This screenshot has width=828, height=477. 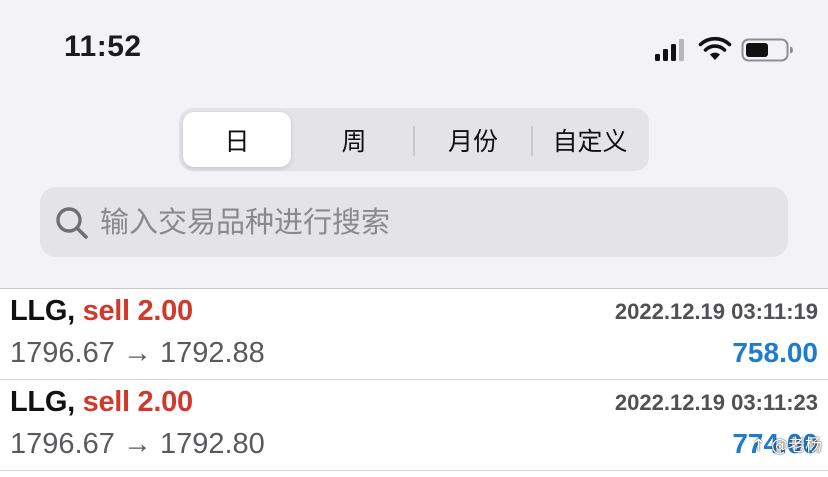 I want to click on search-bar, so click(x=414, y=222).